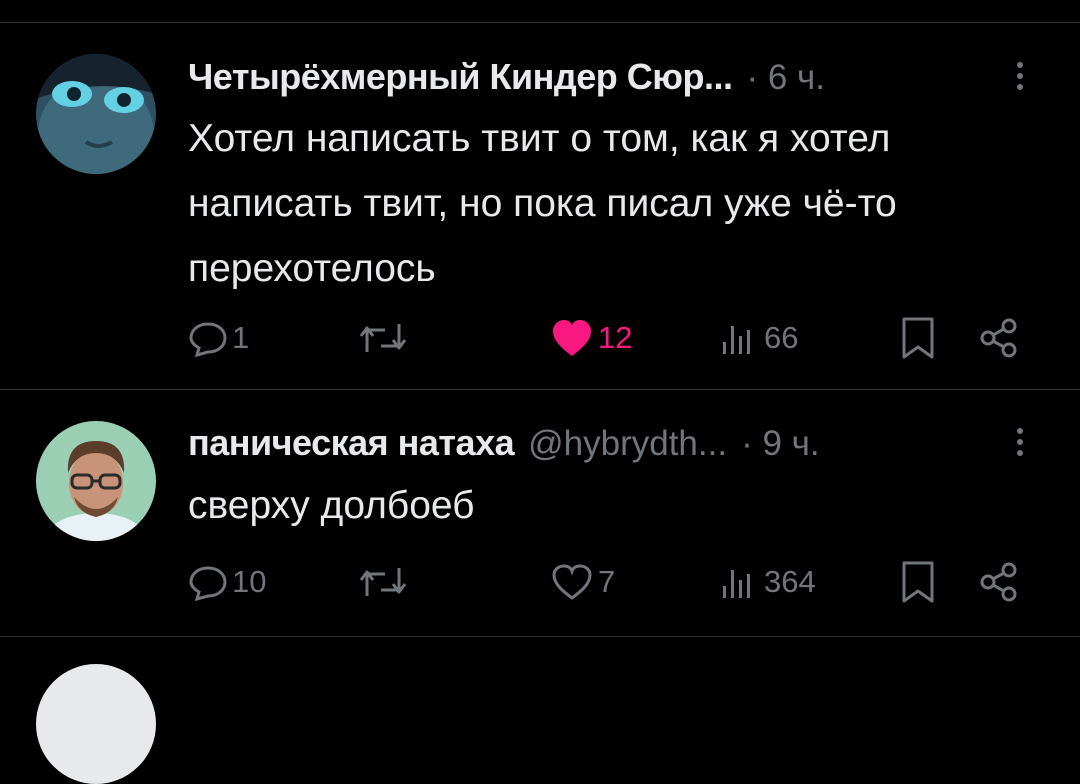 Image resolution: width=1080 pixels, height=784 pixels. I want to click on next-tweet-avatar-partial, so click(96, 724).